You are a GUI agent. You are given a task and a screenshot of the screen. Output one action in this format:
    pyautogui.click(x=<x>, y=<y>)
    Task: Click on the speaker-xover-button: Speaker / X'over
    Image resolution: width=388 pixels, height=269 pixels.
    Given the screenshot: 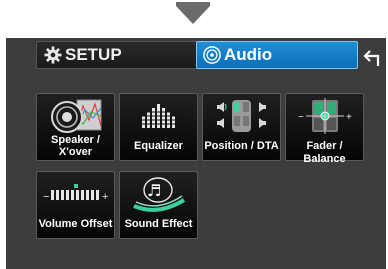 What is the action you would take?
    pyautogui.click(x=75, y=127)
    